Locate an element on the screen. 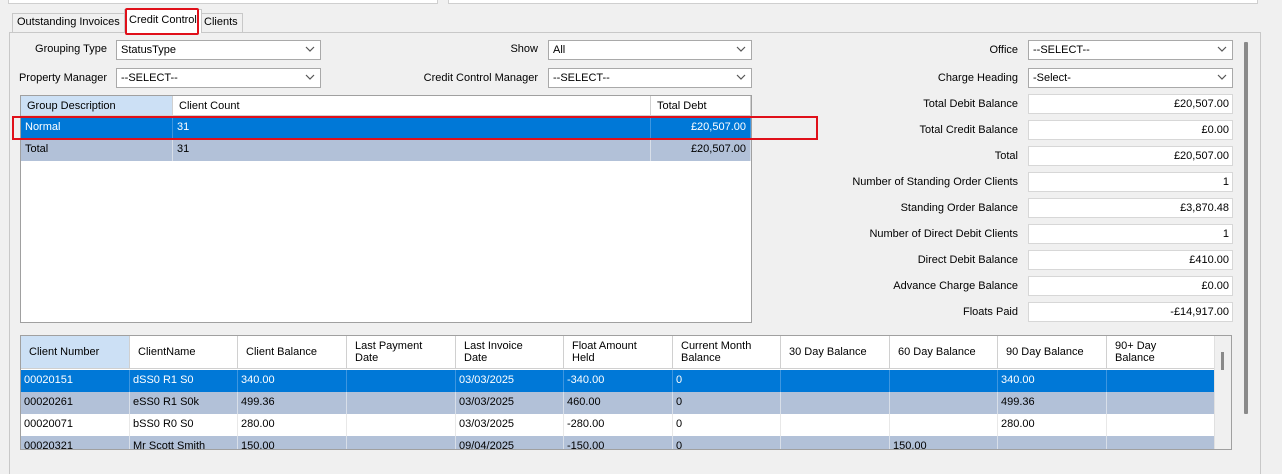 The image size is (1282, 474). 60-day-balance-cell: 150.00 is located at coordinates (944, 442).